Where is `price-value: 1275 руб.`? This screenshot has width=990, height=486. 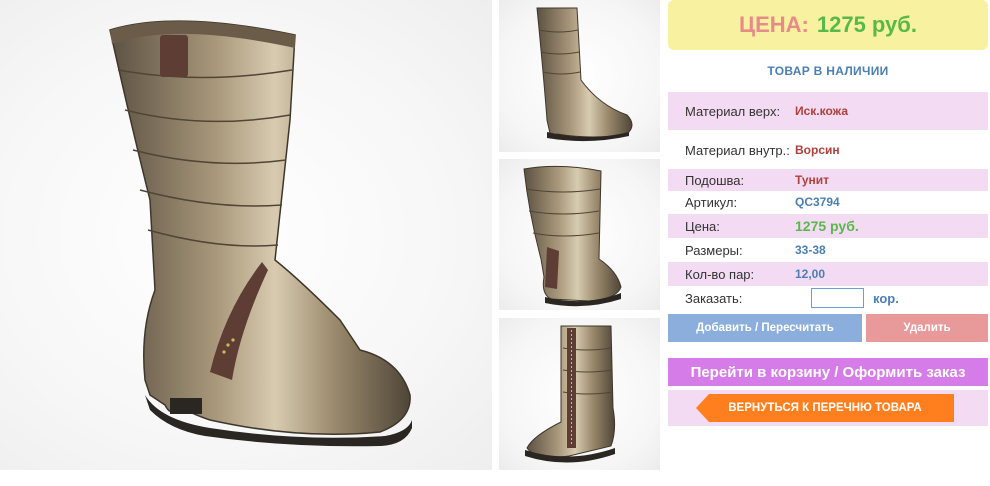
price-value: 1275 руб. is located at coordinates (866, 24).